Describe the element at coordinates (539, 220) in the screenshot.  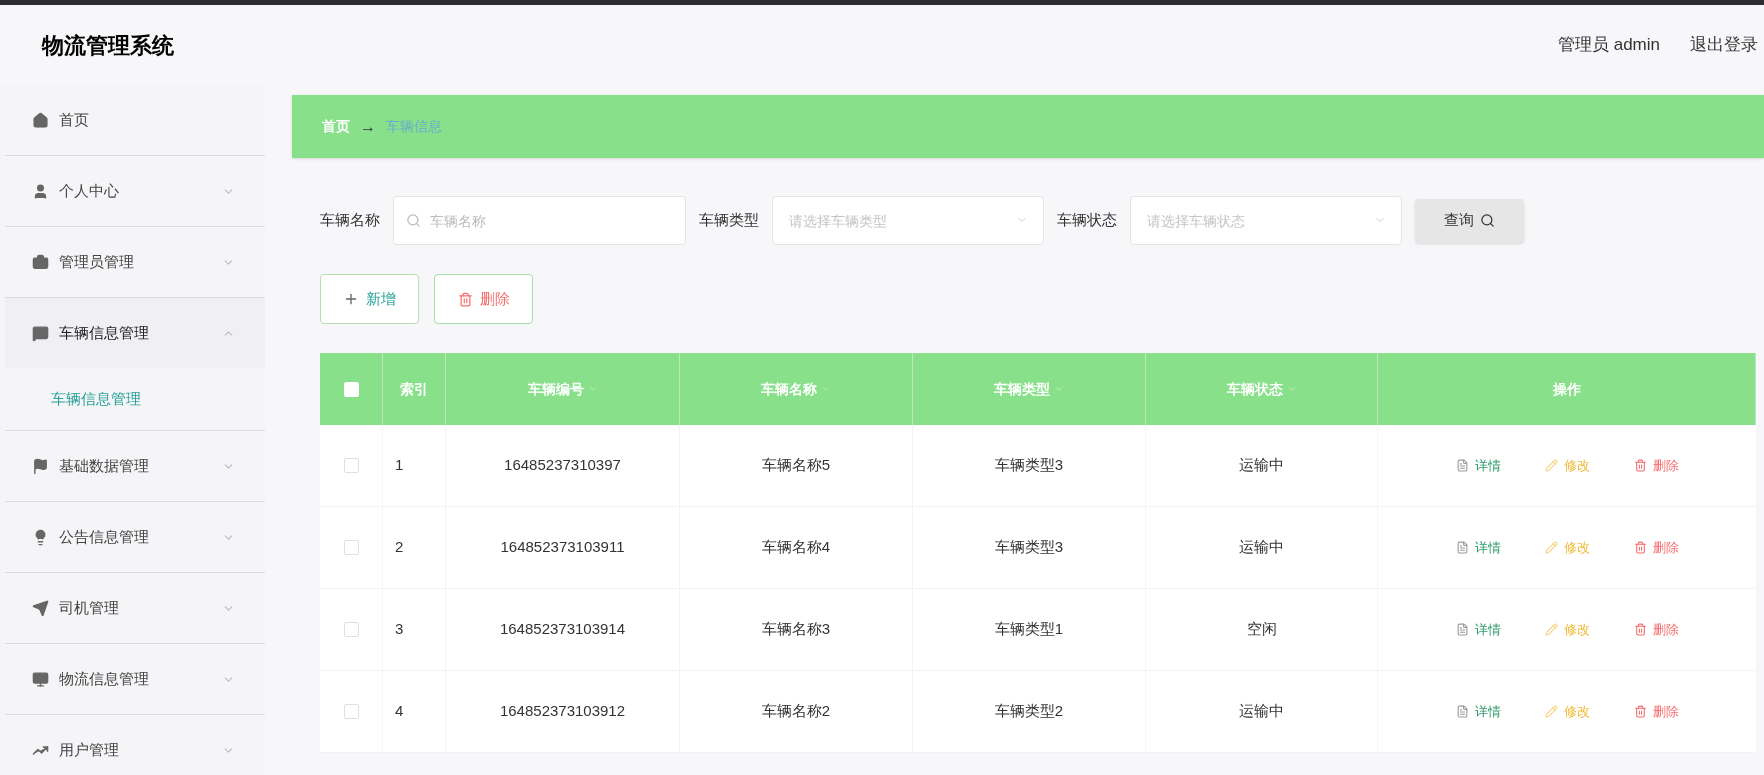
I see `search-field: 车辆名称` at that location.